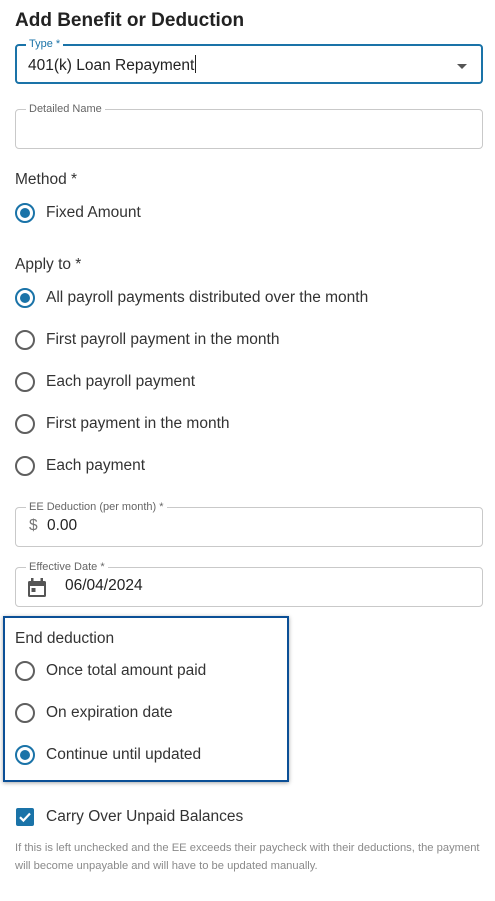  Describe the element at coordinates (145, 816) in the screenshot. I see `carry-over-label: Carry Over Unpaid Balances` at that location.